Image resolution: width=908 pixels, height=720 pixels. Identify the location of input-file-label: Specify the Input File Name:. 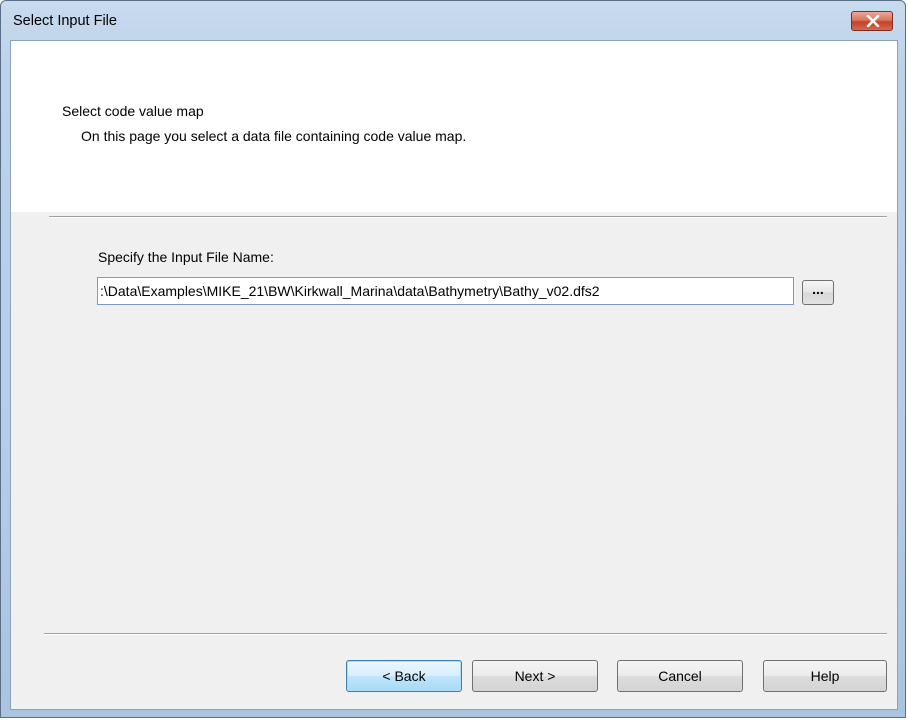
(186, 257).